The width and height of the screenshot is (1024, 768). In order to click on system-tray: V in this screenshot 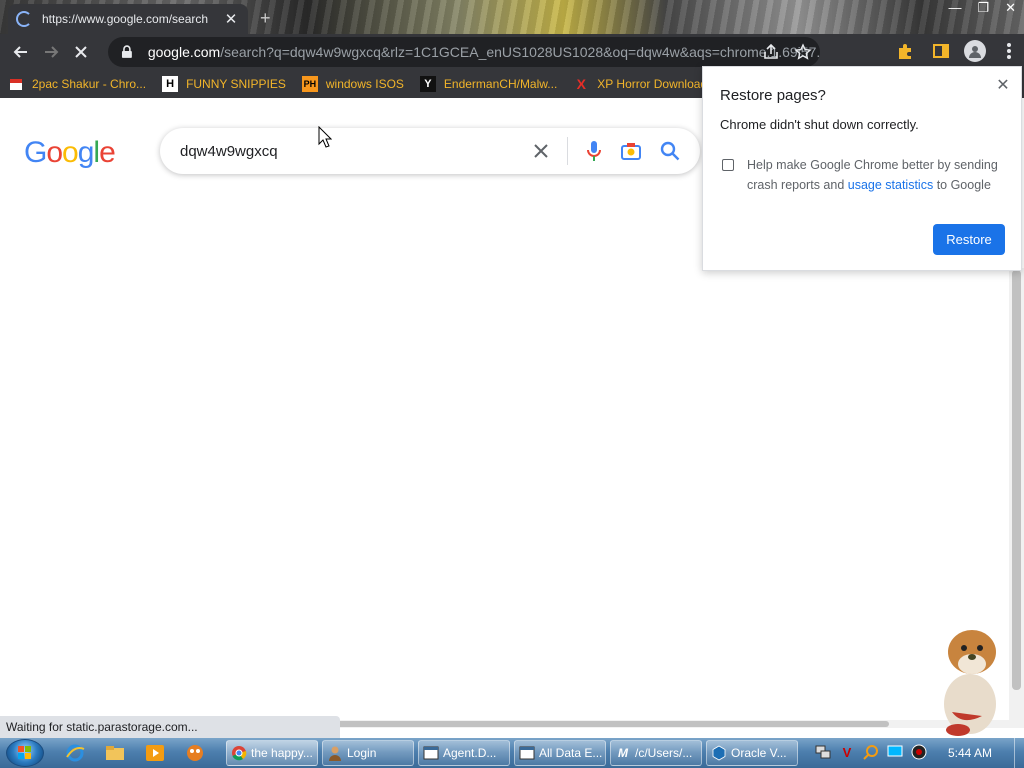, I will do `click(871, 752)`.